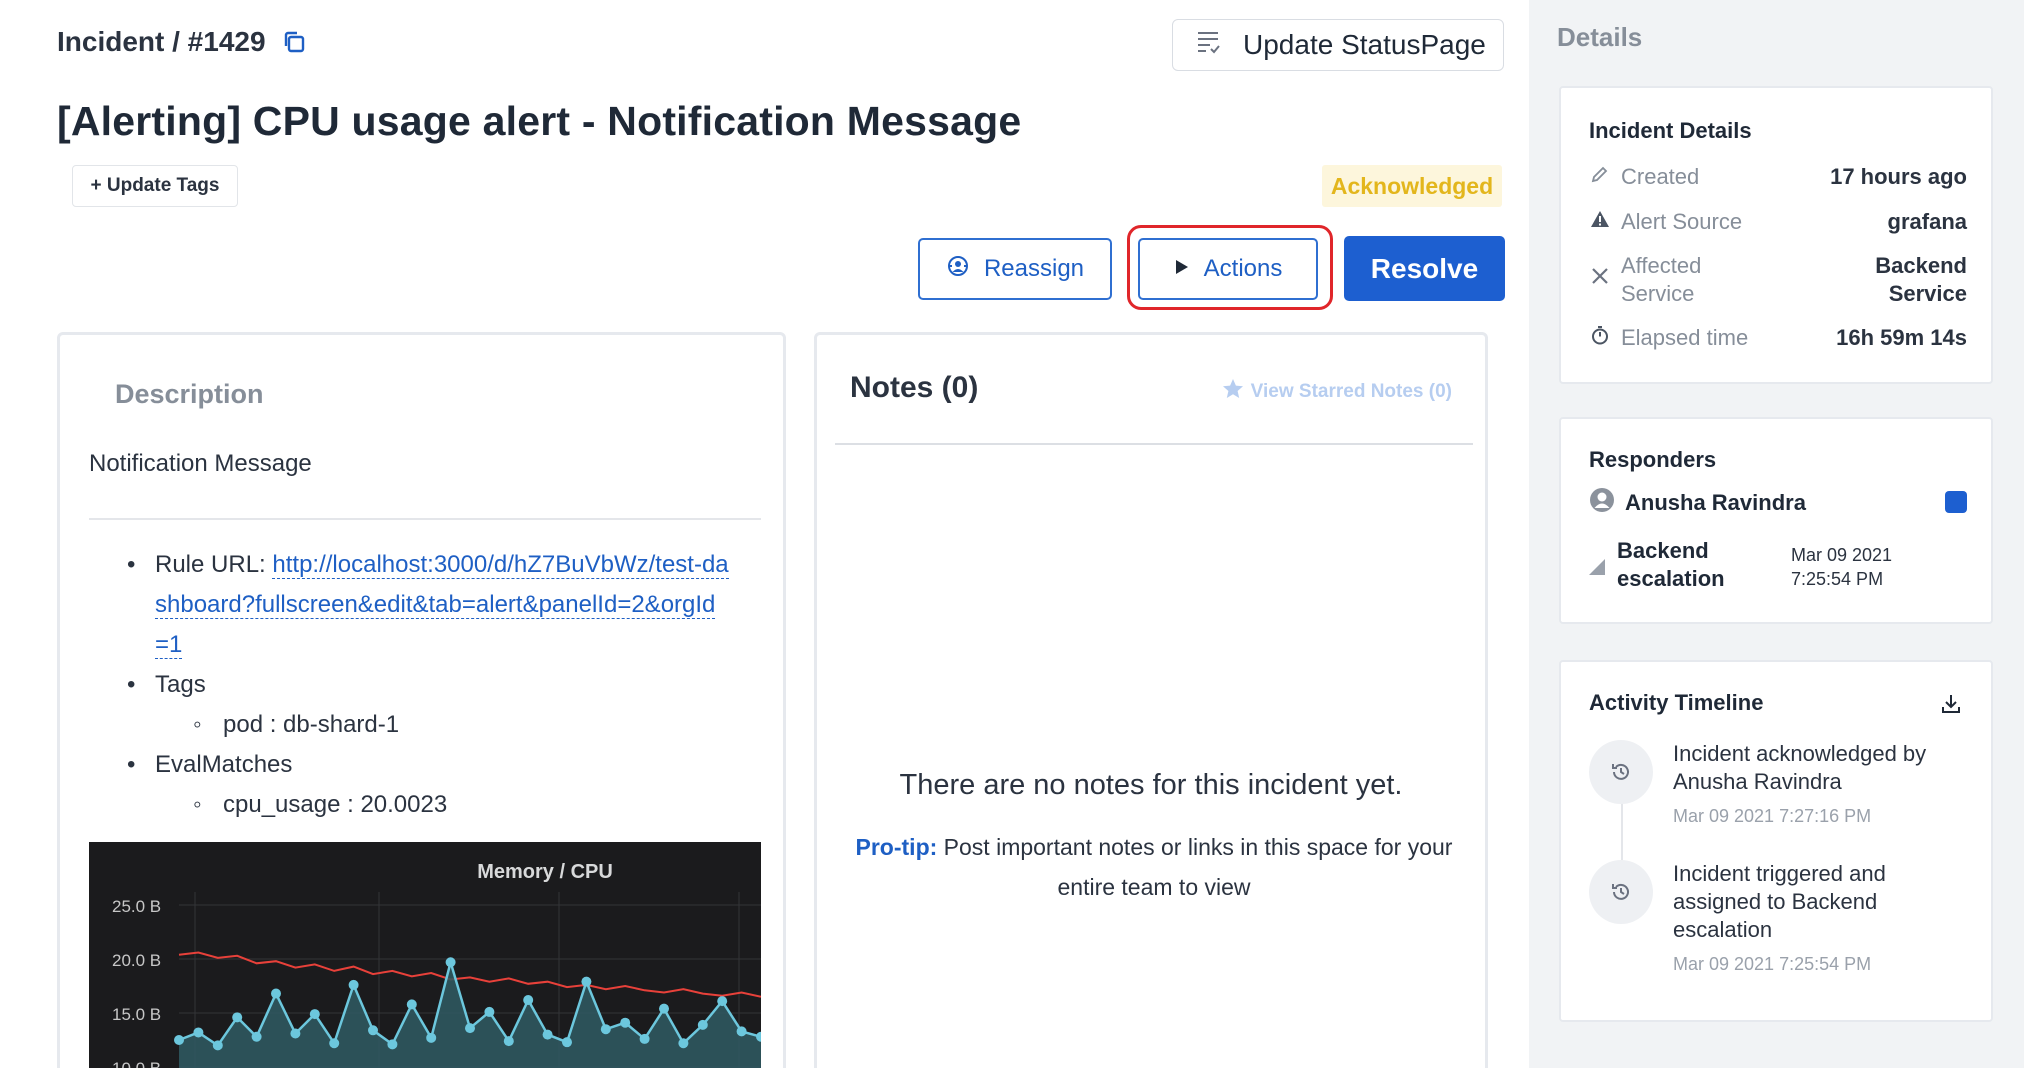  Describe the element at coordinates (1351, 391) in the screenshot. I see `starred-label: View Starred Notes (0)` at that location.